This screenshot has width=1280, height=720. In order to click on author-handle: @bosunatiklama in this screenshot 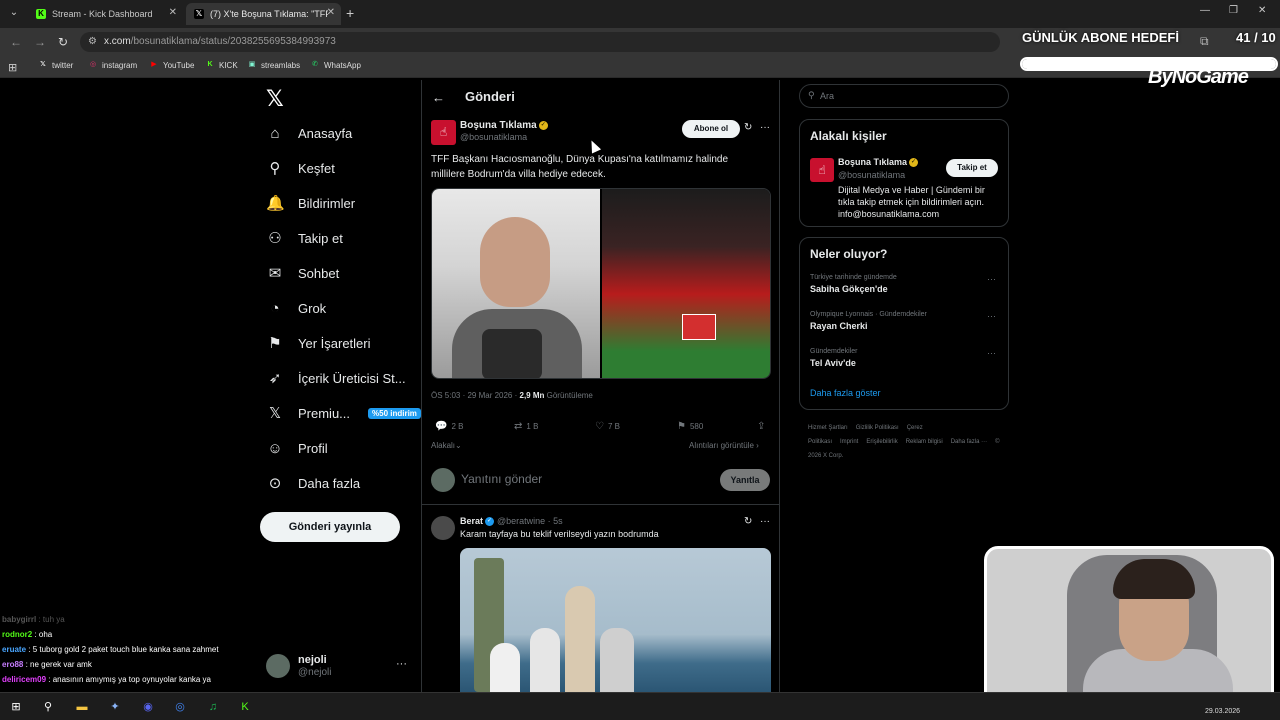, I will do `click(493, 137)`.